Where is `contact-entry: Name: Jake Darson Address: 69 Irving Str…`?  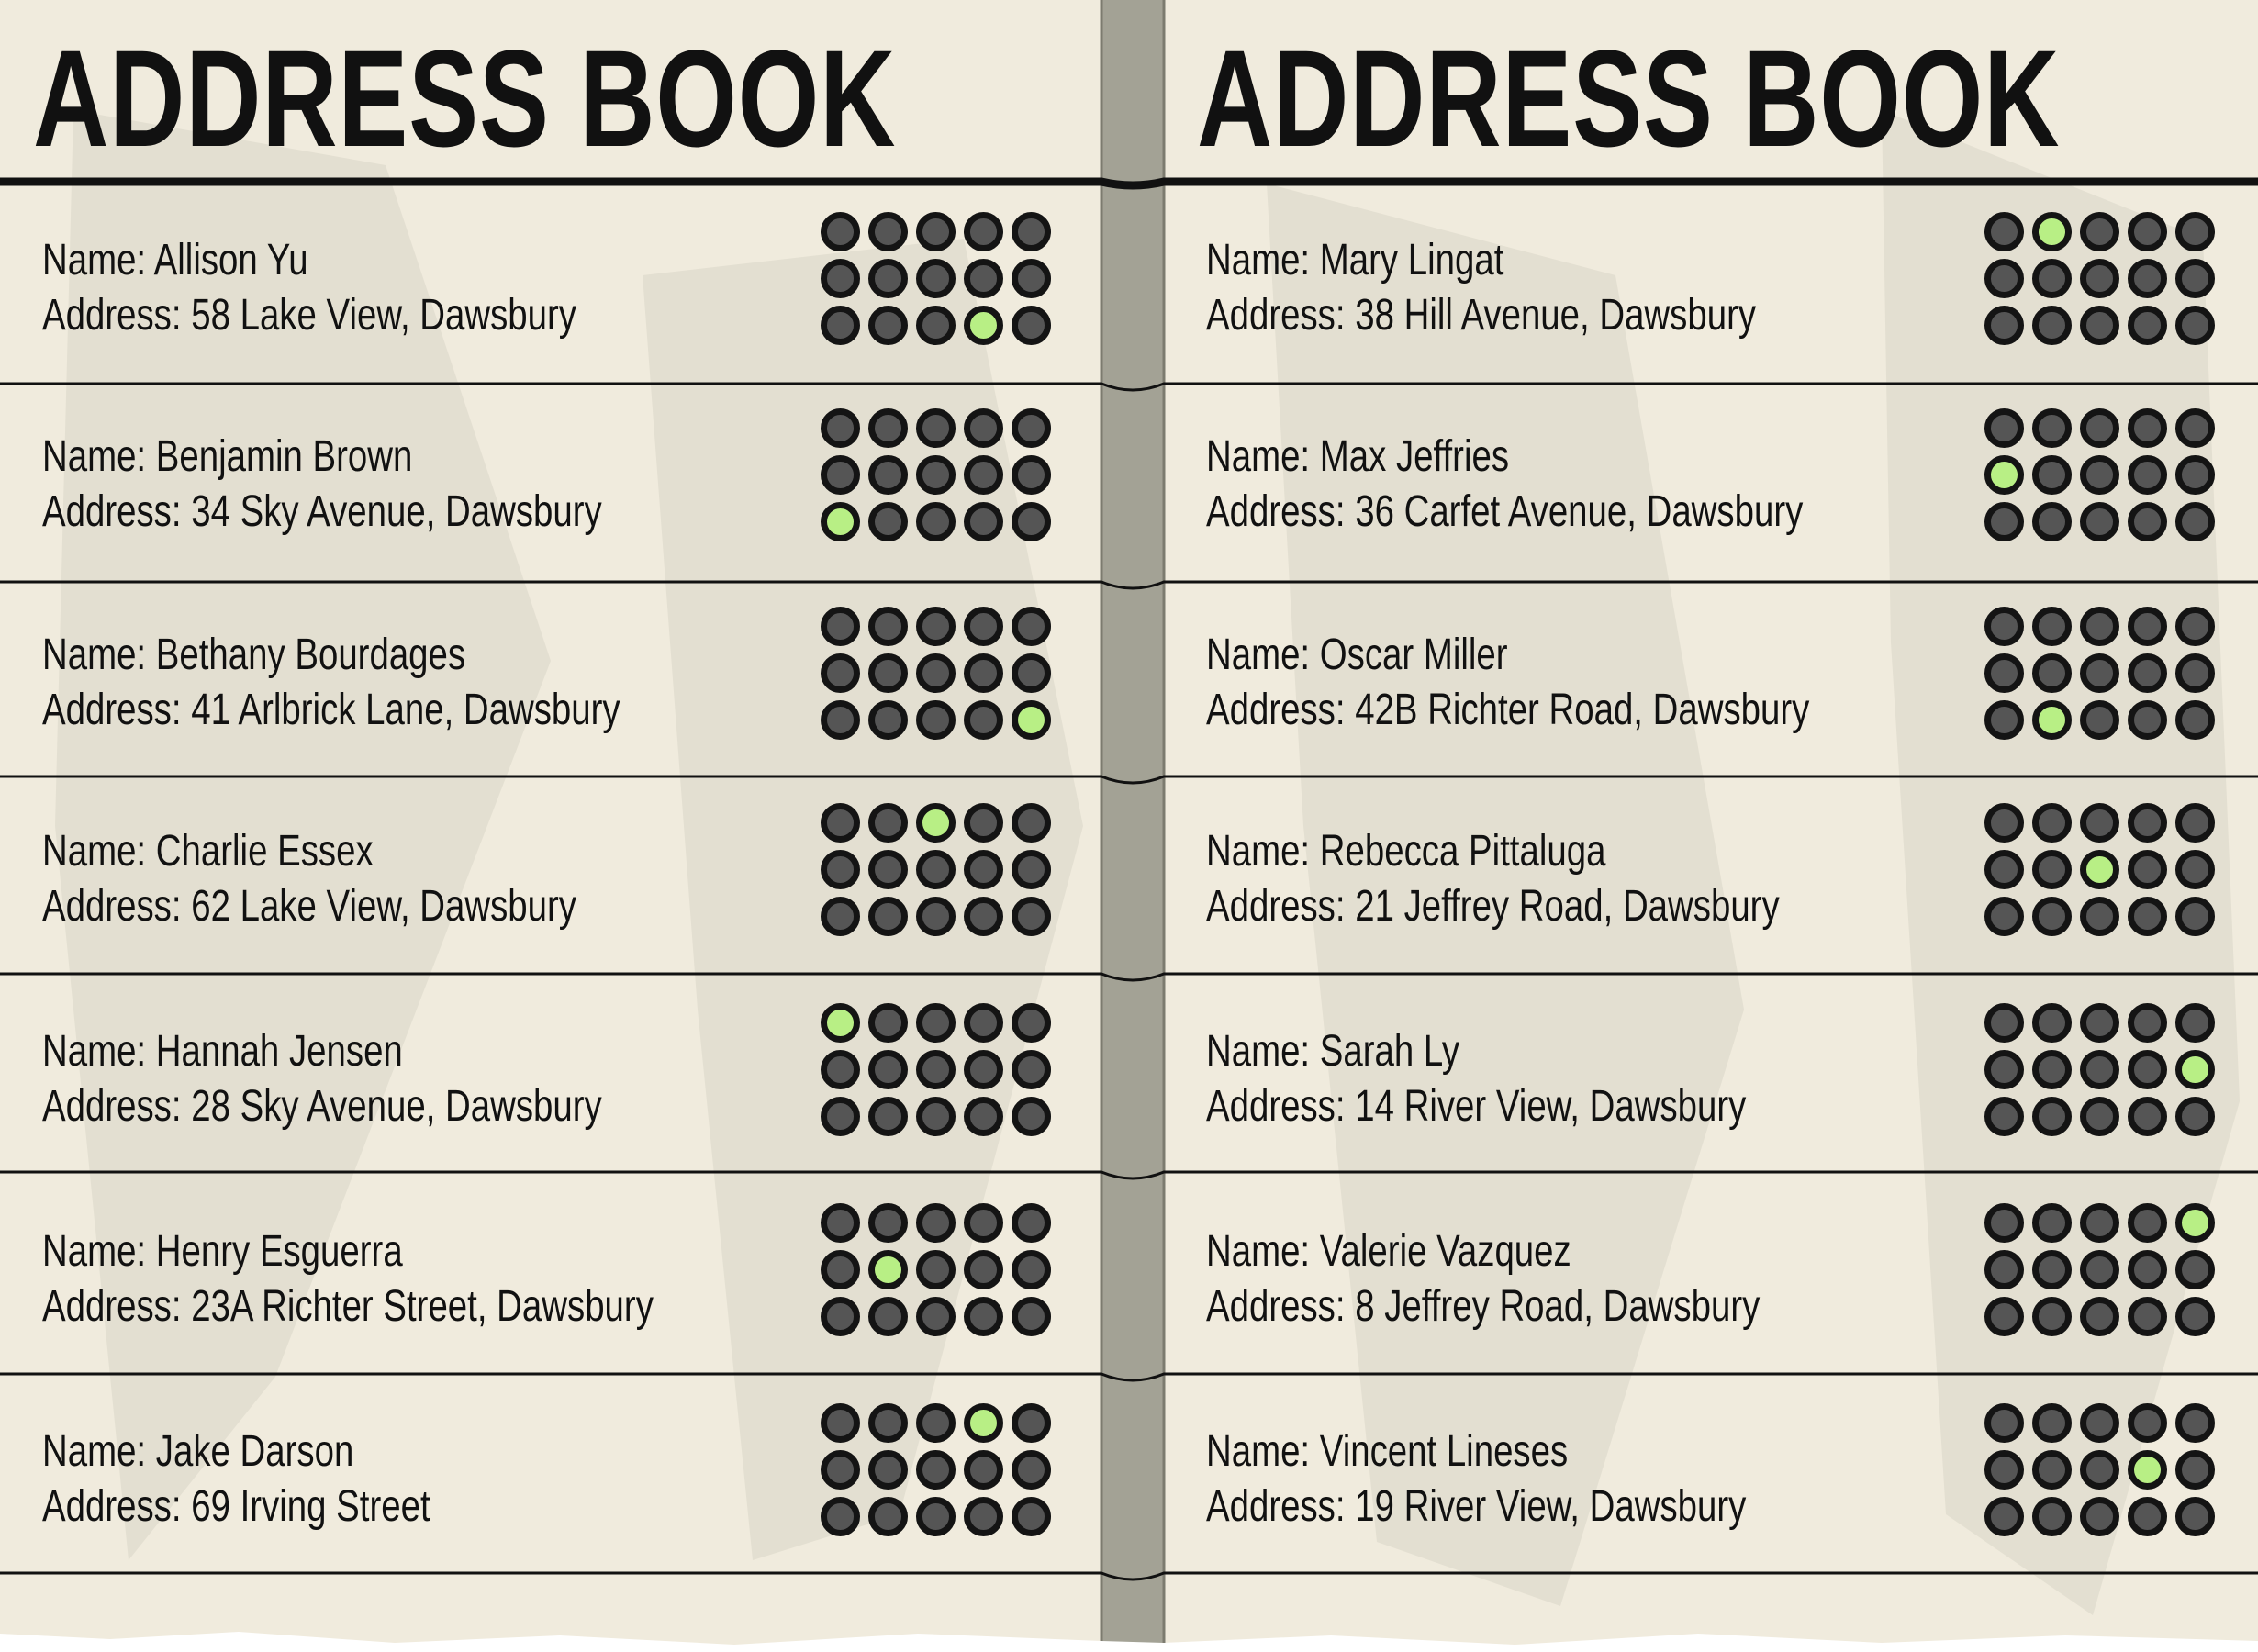
contact-entry: Name: Jake Darson Address: 69 Irving Str… is located at coordinates (550, 1477).